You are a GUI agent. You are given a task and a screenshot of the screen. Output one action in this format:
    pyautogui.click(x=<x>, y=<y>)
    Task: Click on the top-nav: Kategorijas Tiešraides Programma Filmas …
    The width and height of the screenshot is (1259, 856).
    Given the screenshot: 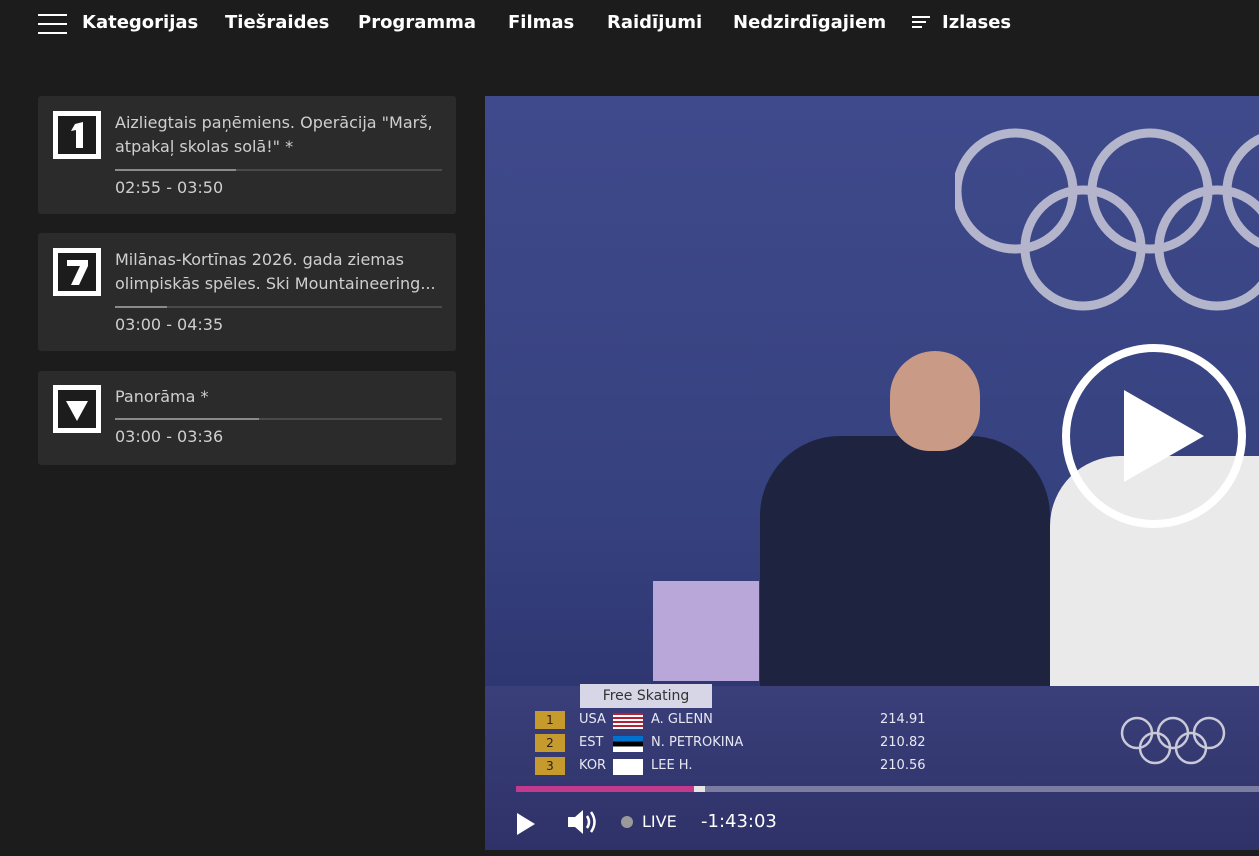 What is the action you would take?
    pyautogui.click(x=629, y=25)
    